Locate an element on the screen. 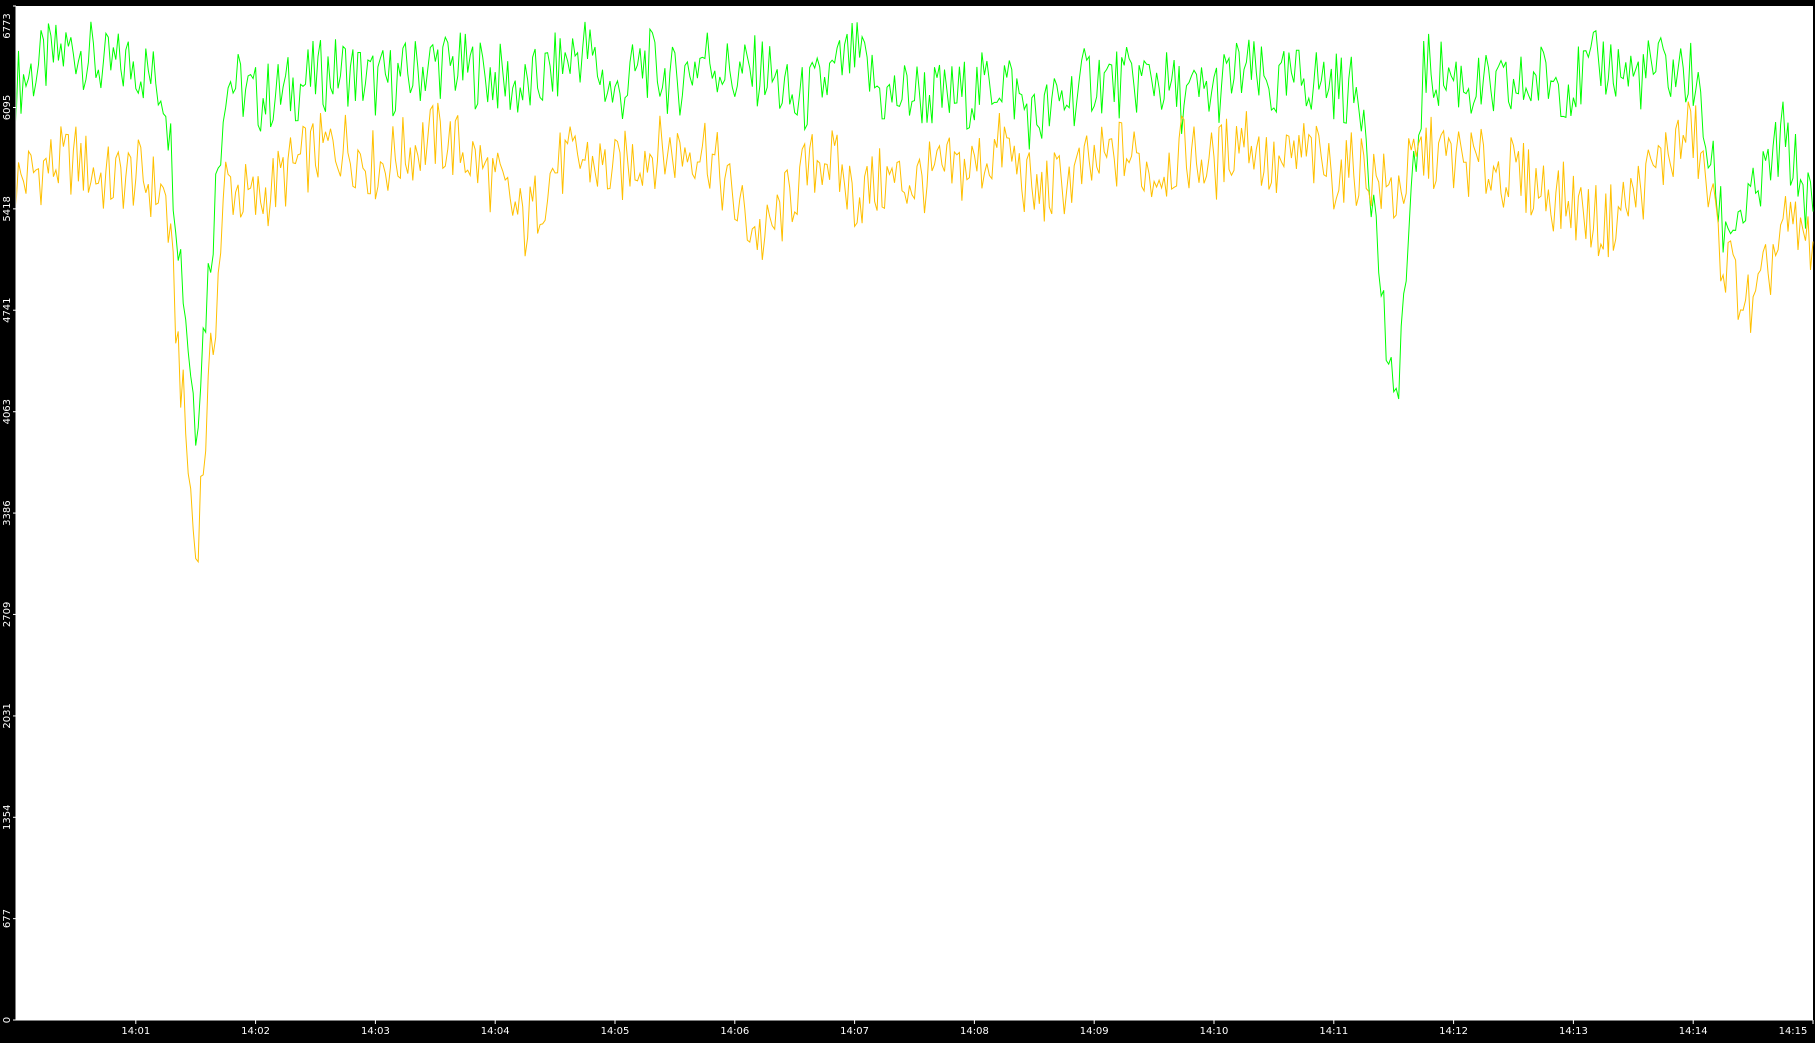  y-tick-label: 3386 is located at coordinates (7, 512).